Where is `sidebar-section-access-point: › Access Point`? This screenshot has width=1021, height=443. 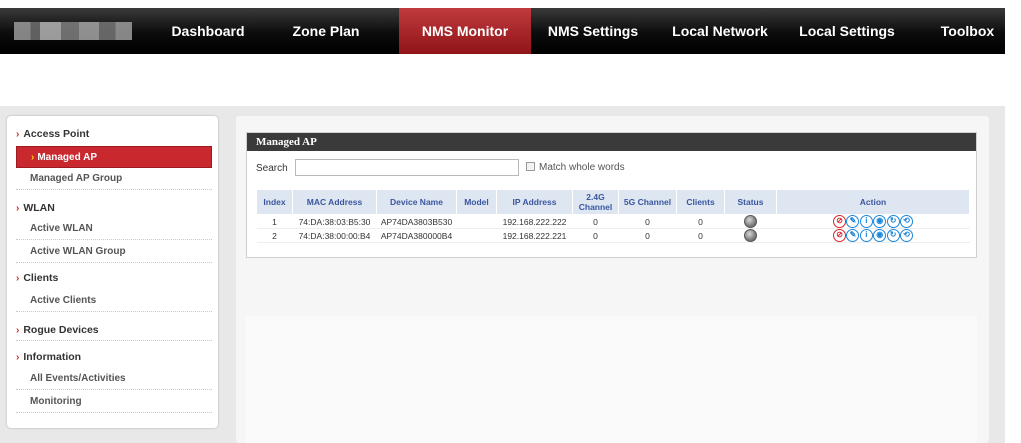 sidebar-section-access-point: › Access Point is located at coordinates (52, 134).